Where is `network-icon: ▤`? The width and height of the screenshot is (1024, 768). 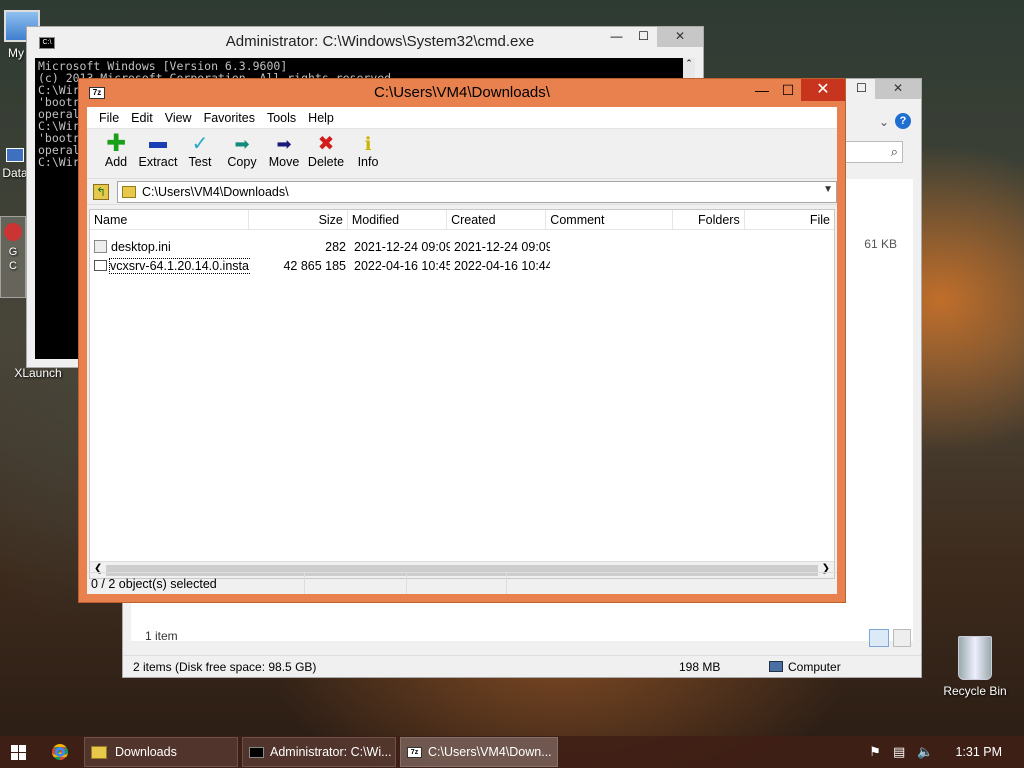 network-icon: ▤ is located at coordinates (899, 752).